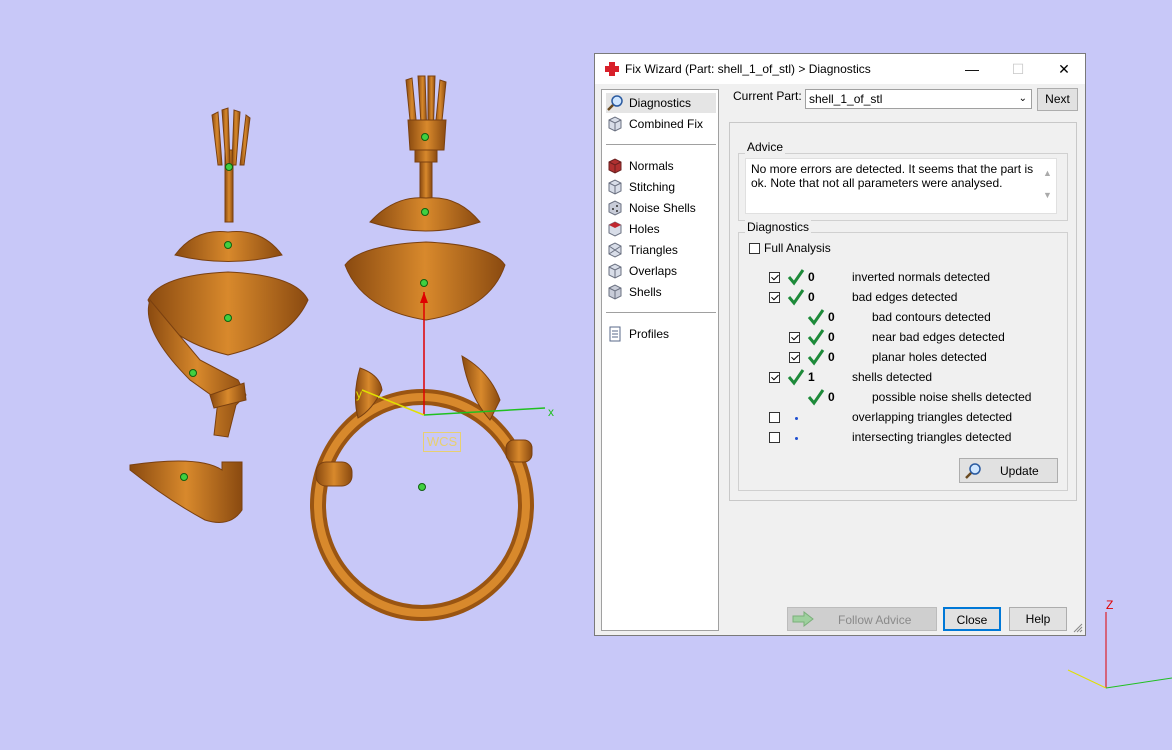 The width and height of the screenshot is (1172, 750). What do you see at coordinates (1057, 99) in the screenshot?
I see `next-button: Next` at bounding box center [1057, 99].